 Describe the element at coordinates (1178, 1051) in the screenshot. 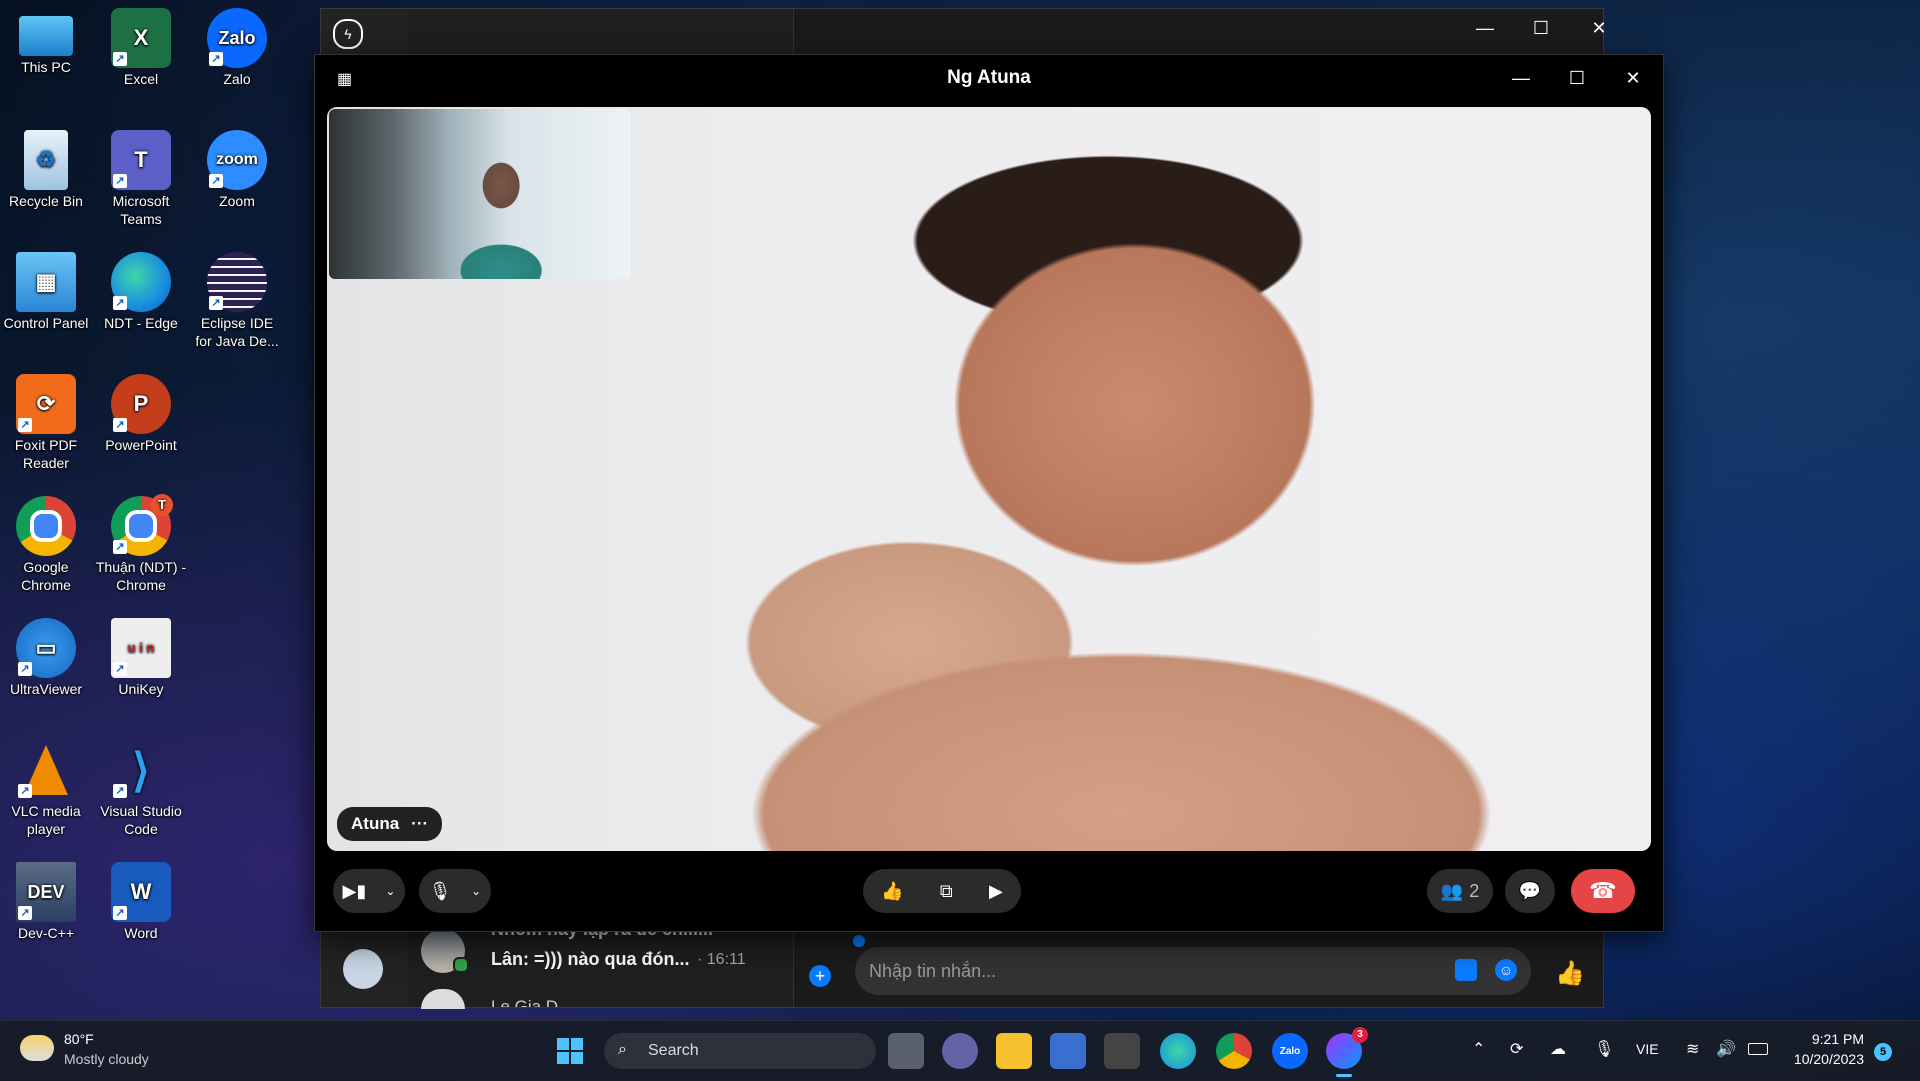

I see `edge-taskbar-icon` at that location.